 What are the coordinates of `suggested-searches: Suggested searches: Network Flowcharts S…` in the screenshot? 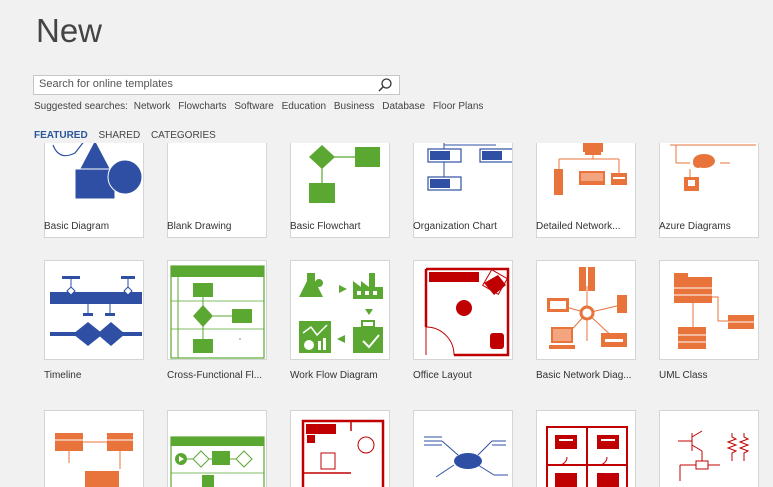 It's located at (261, 106).